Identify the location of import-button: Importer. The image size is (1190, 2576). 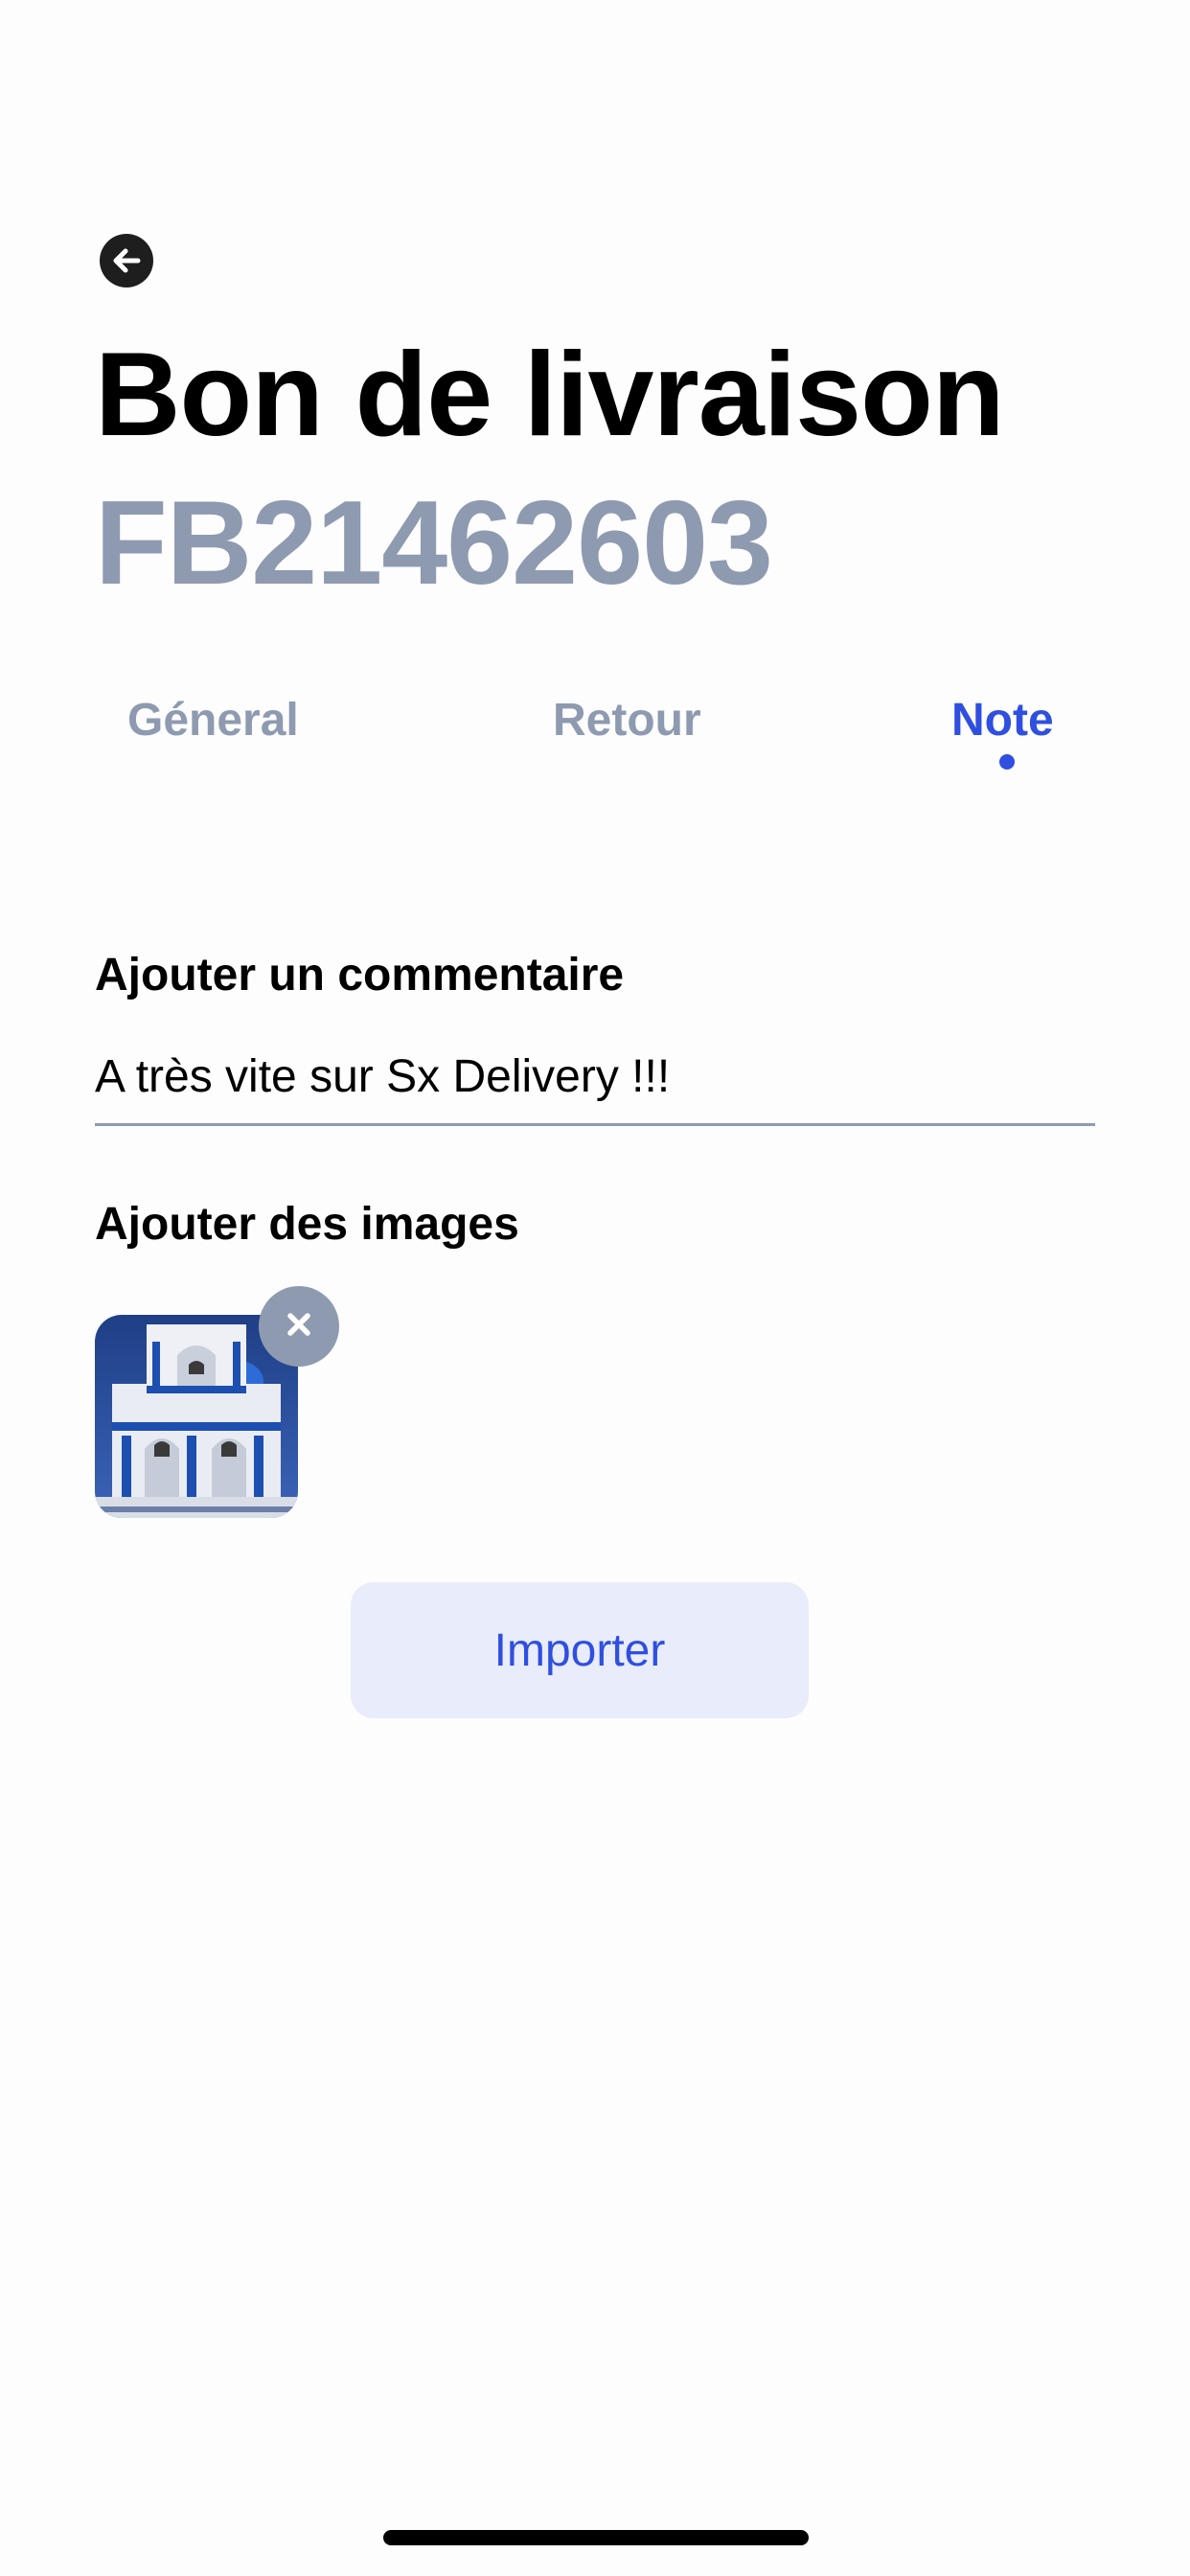
(580, 1650).